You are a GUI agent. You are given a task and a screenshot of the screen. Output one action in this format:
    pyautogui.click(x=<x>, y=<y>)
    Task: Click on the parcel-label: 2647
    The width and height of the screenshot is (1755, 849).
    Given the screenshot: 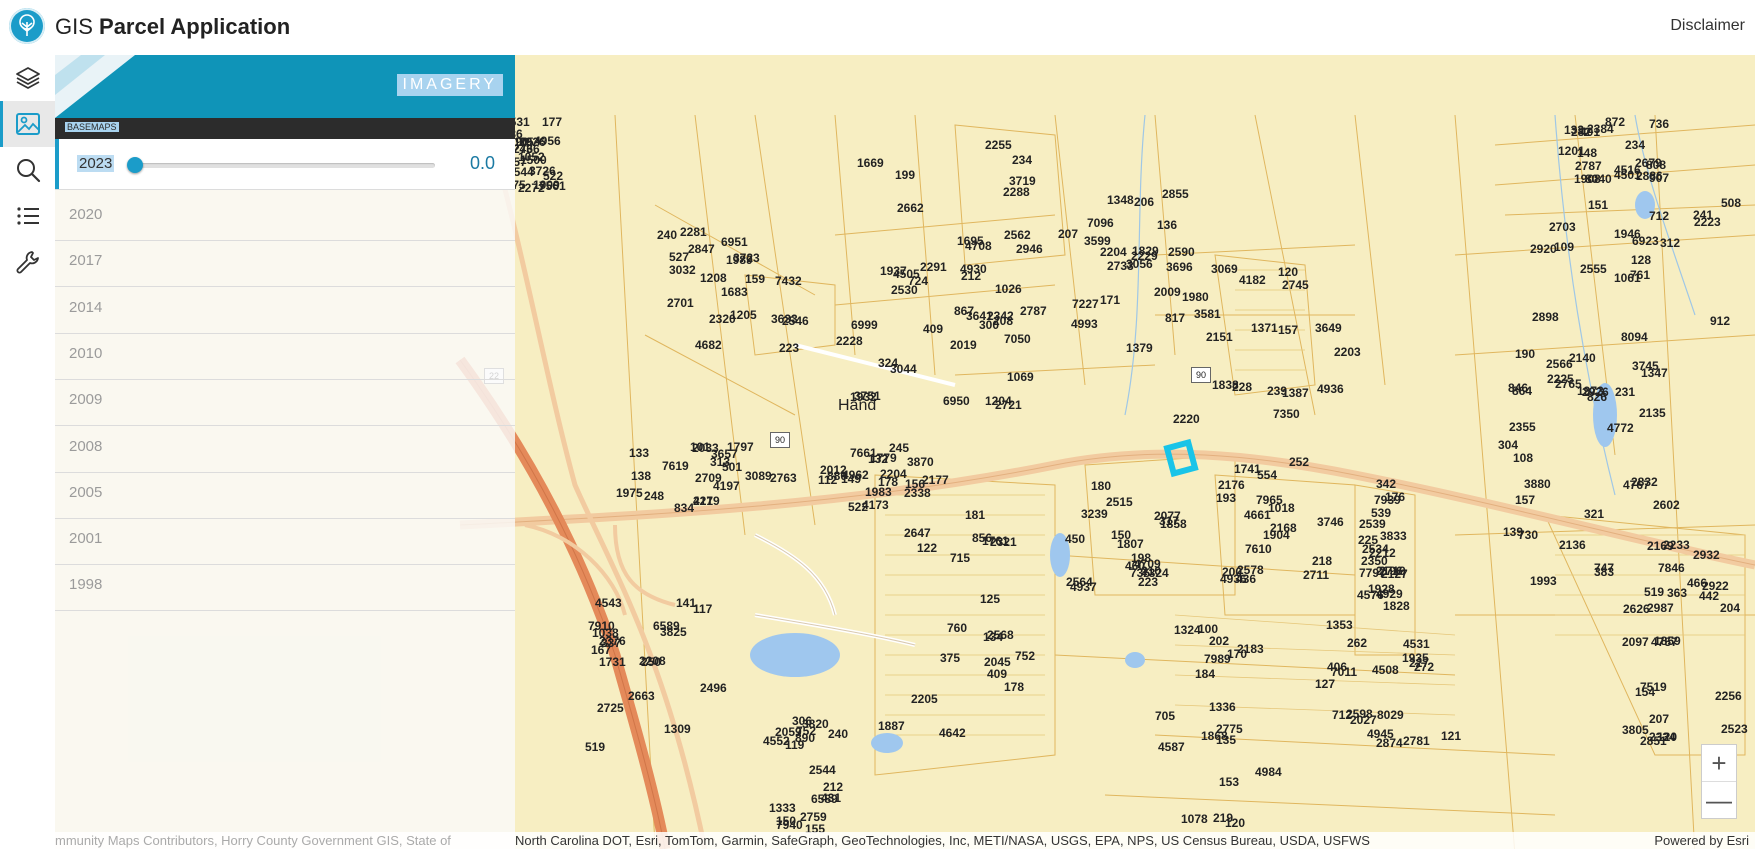 What is the action you would take?
    pyautogui.click(x=917, y=533)
    